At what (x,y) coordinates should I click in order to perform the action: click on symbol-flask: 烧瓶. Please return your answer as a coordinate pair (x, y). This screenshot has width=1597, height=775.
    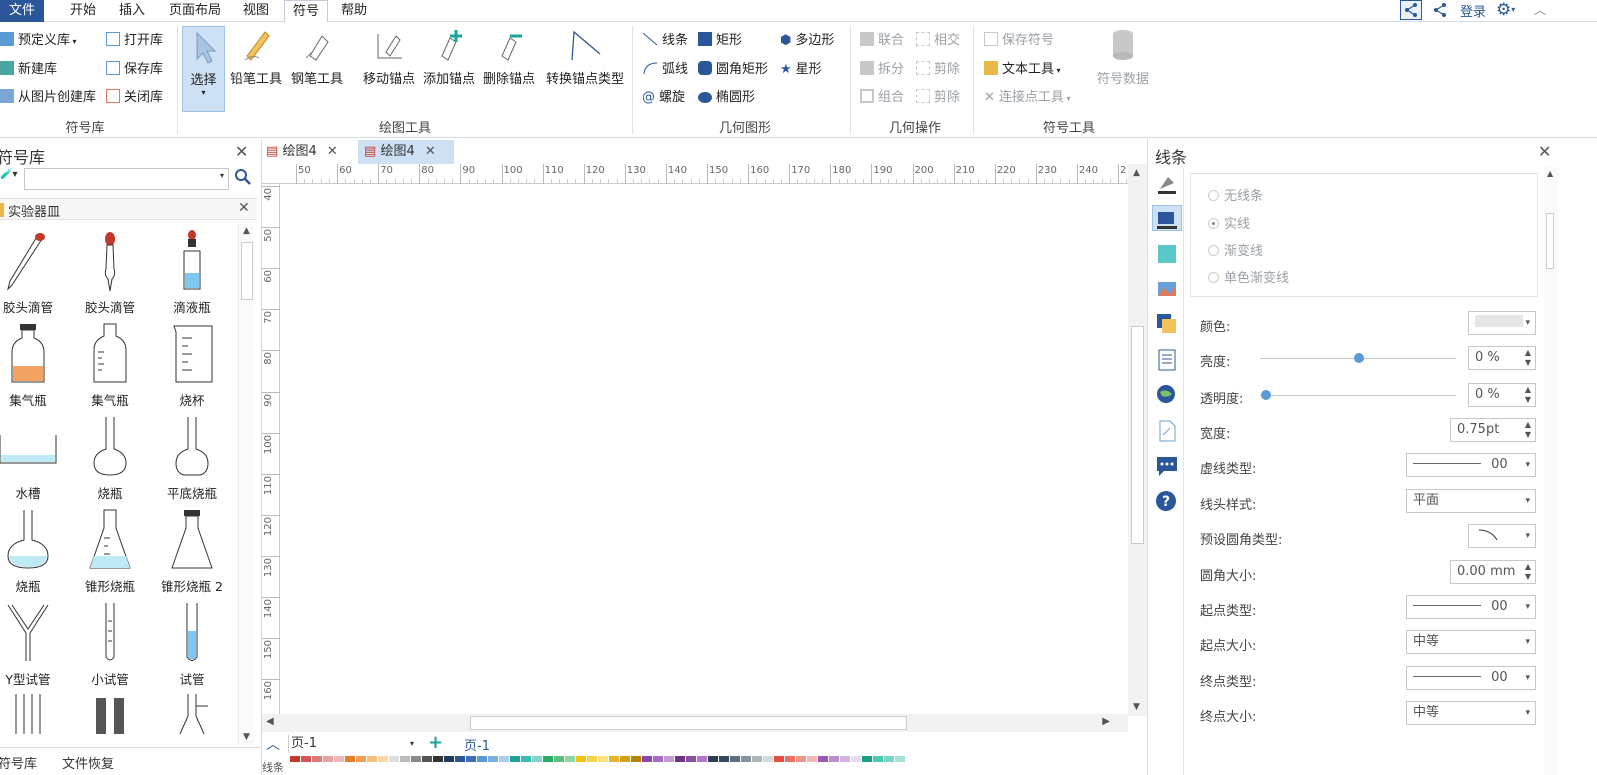
    Looking at the image, I should click on (110, 458).